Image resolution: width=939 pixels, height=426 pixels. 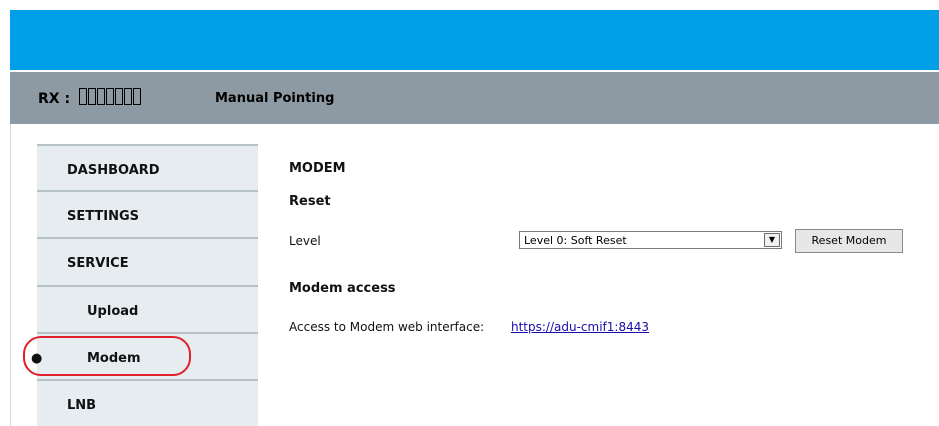 I want to click on top-banner, so click(x=474, y=40).